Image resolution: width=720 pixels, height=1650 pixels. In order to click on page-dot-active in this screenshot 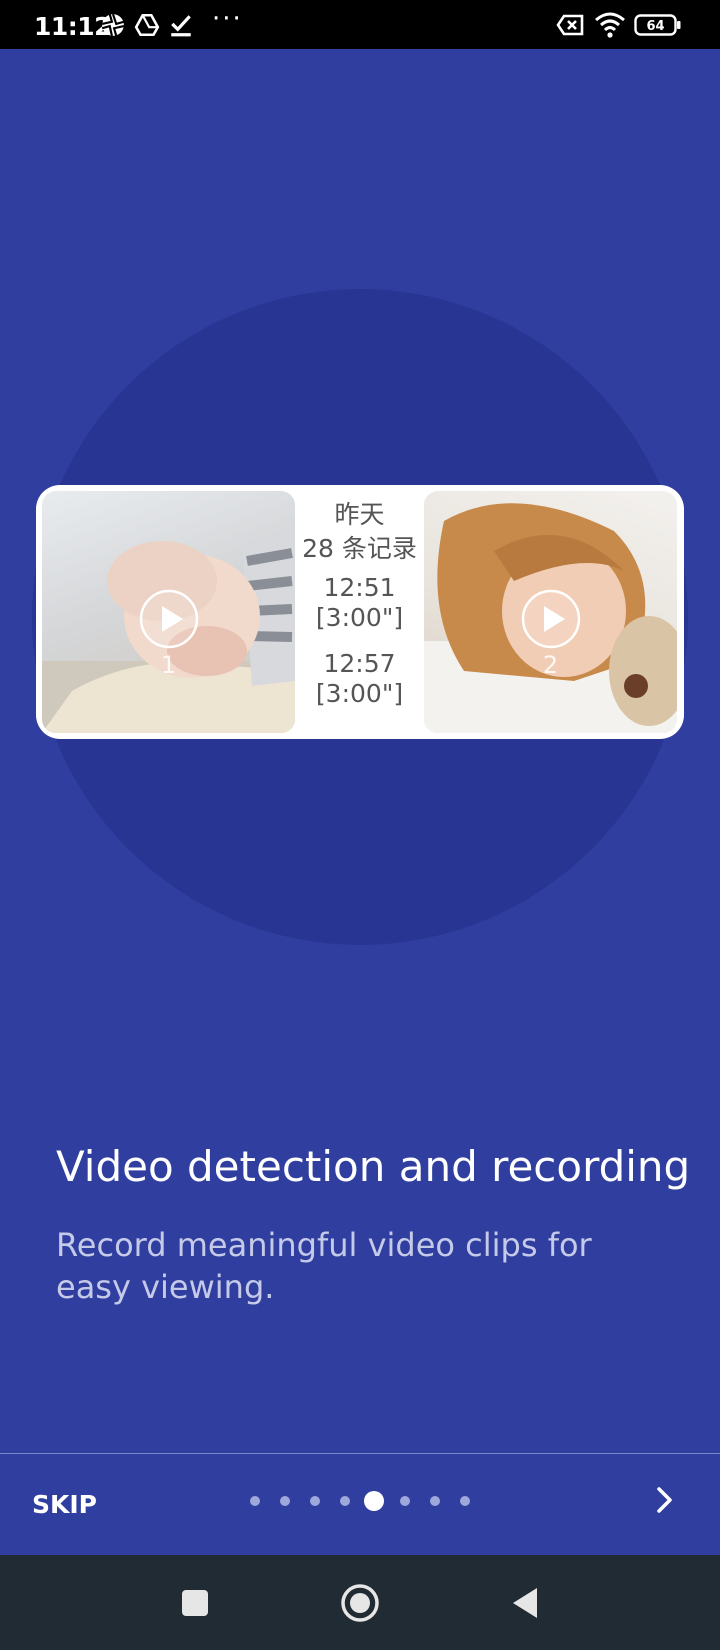, I will do `click(374, 1501)`.